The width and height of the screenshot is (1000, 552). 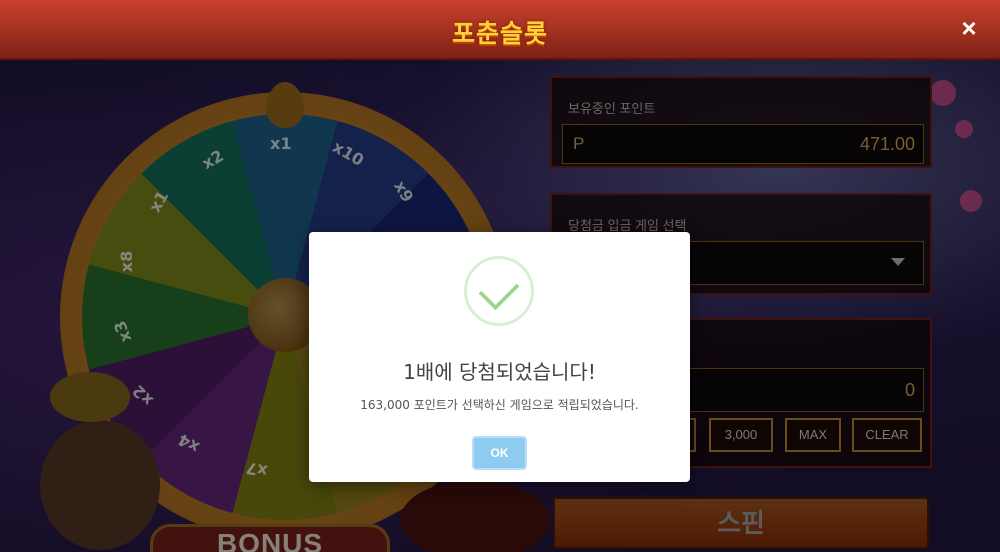 What do you see at coordinates (499, 372) in the screenshot?
I see `modal-title: 1배에 당첨되었습니다!` at bounding box center [499, 372].